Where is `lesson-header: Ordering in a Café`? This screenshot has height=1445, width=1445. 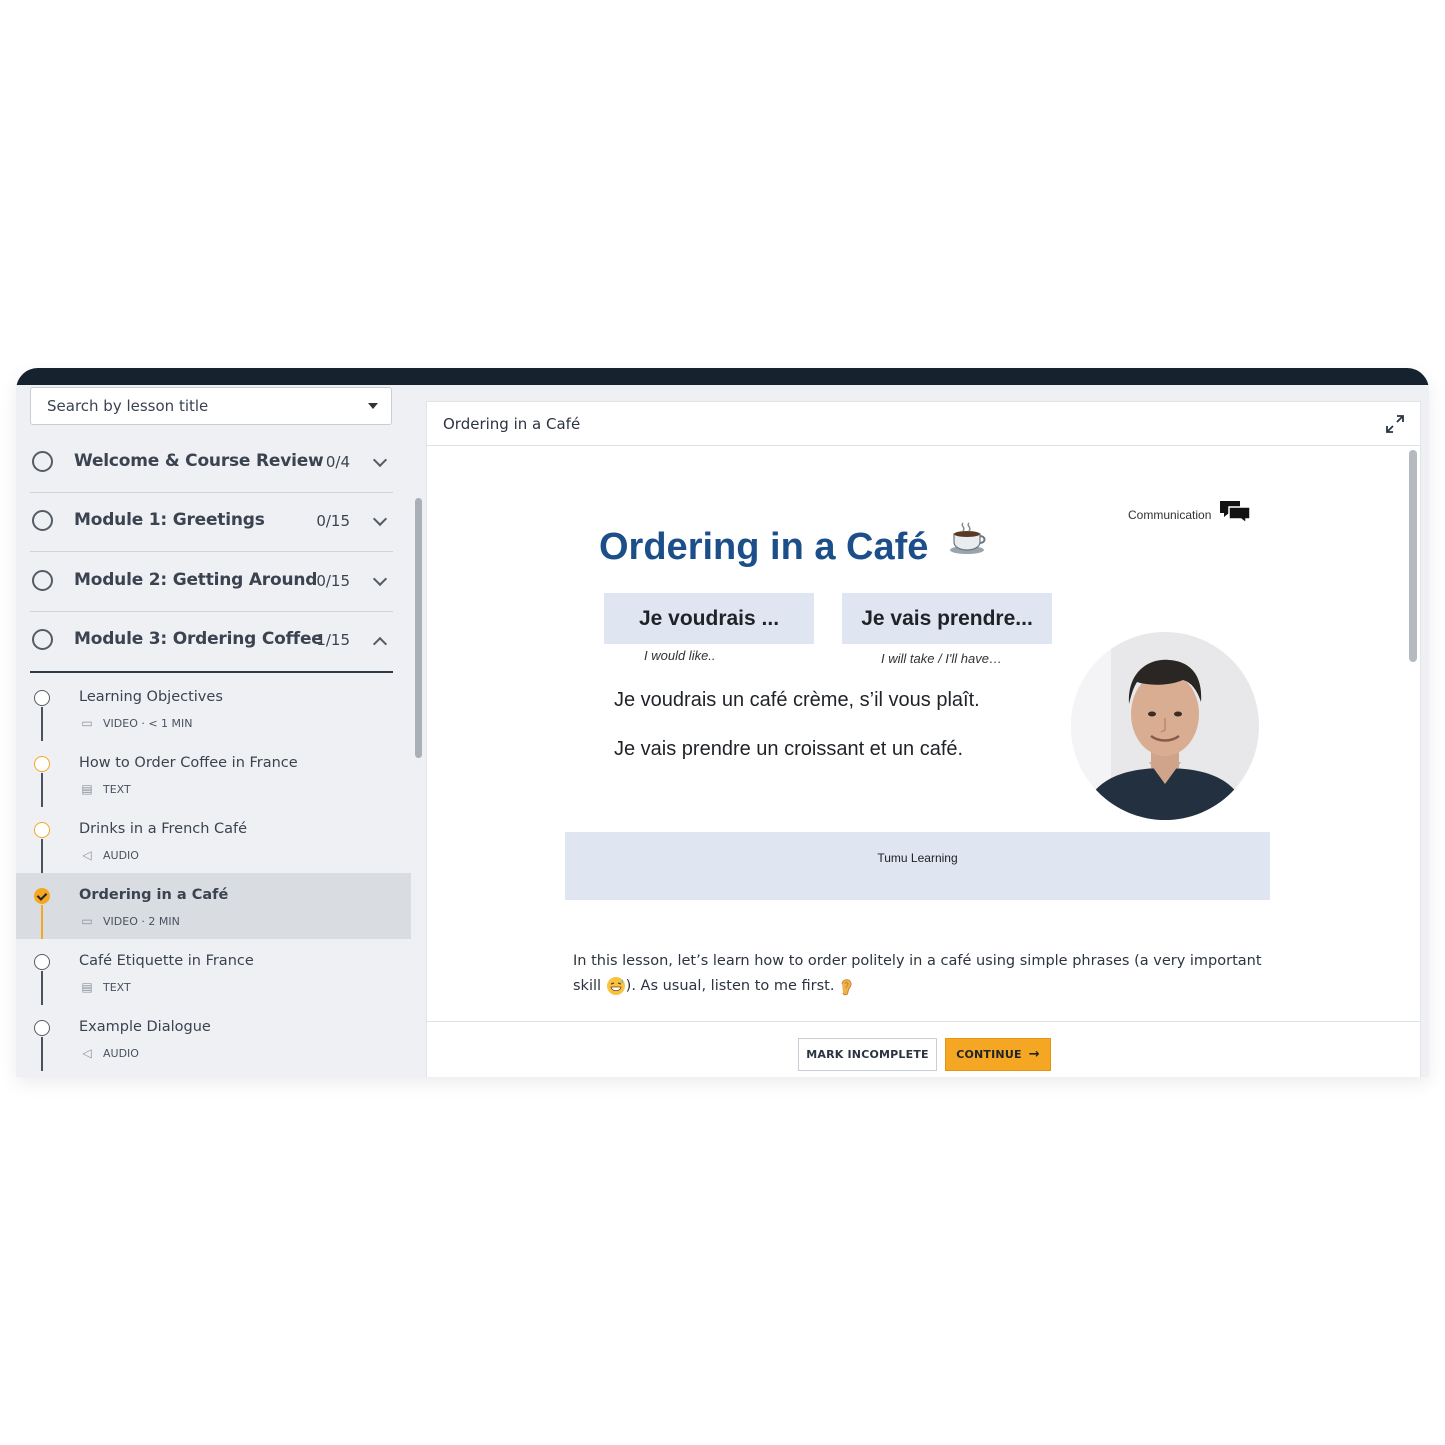 lesson-header: Ordering in a Café is located at coordinates (923, 424).